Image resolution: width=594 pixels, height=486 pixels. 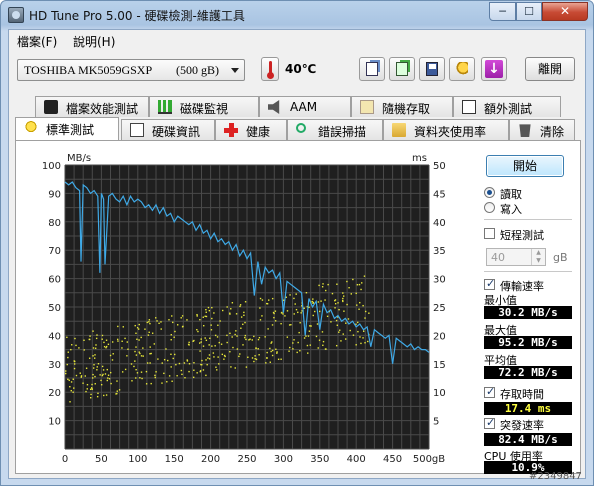 I want to click on menu-help: 說明(H), so click(x=94, y=41).